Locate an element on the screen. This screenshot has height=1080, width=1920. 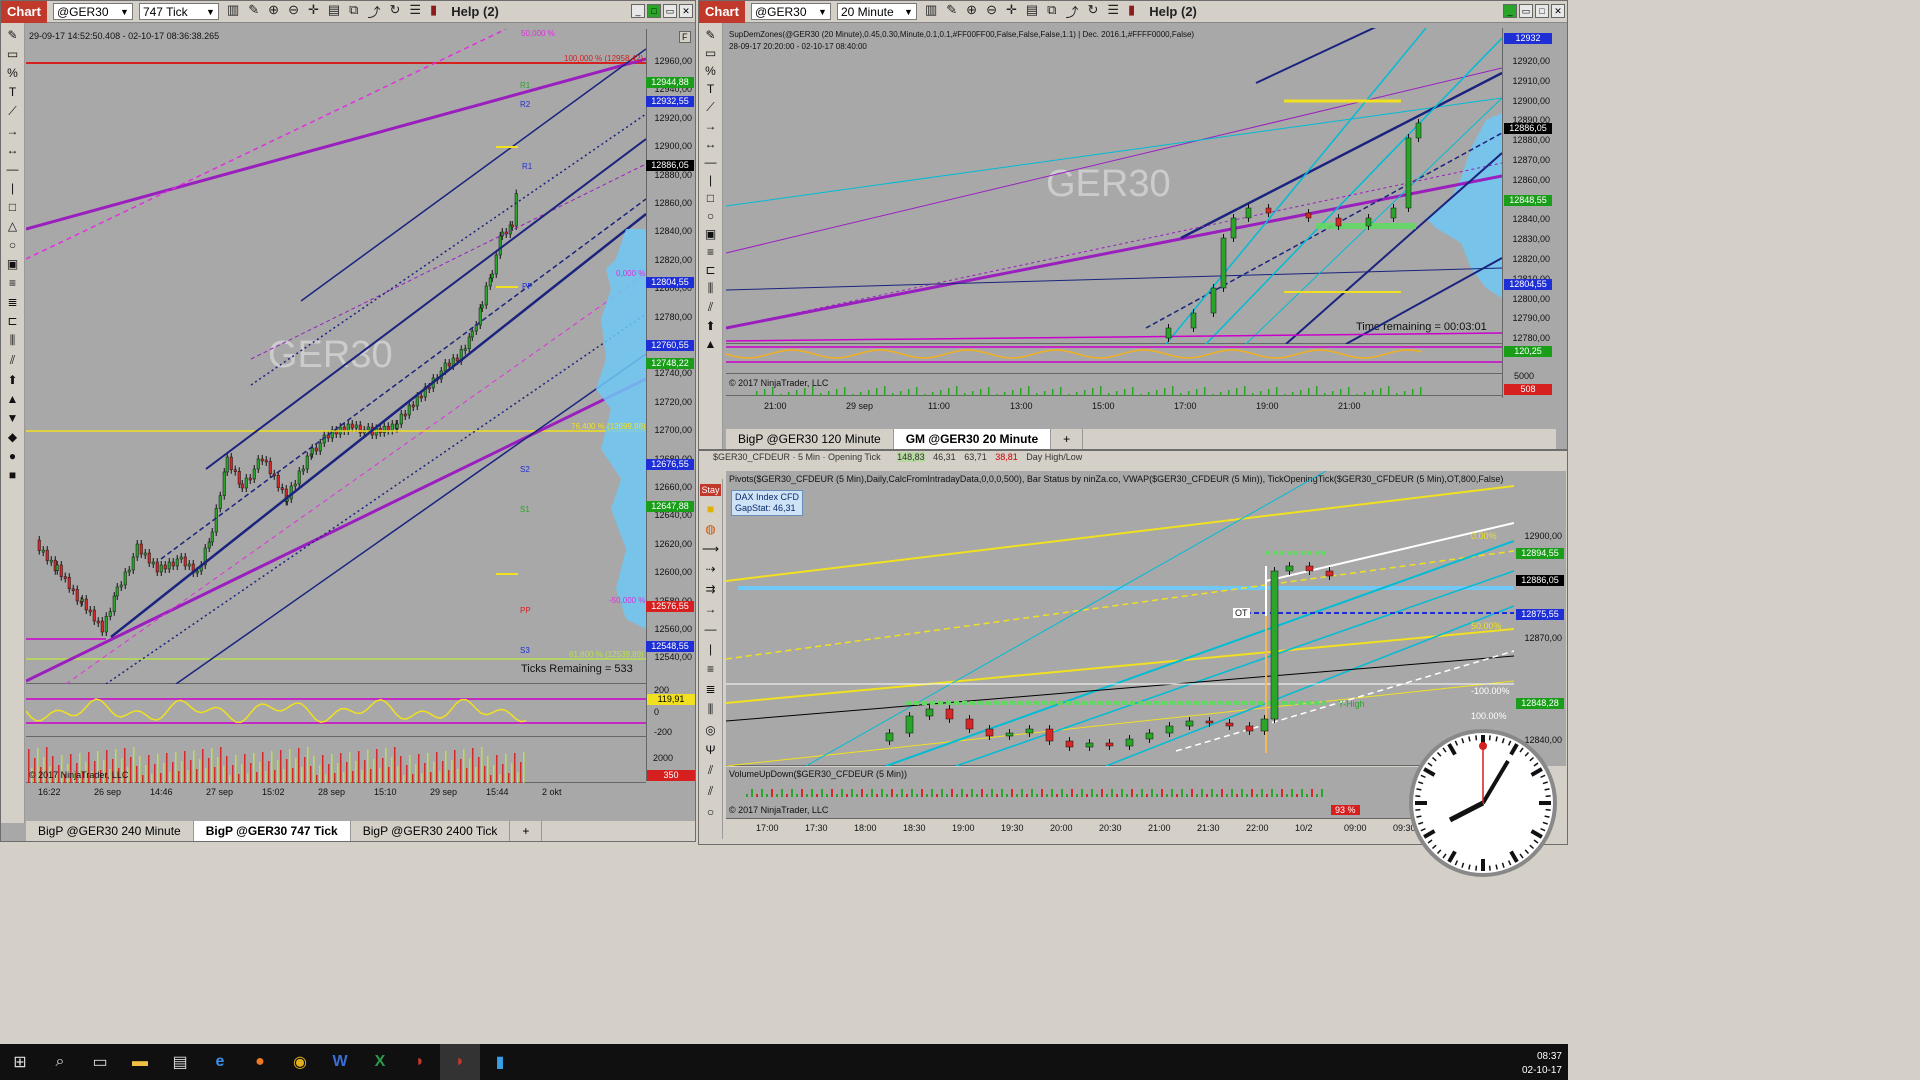
tab-747-tick: BigP @GER30 747 Tick is located at coordinates (272, 831).